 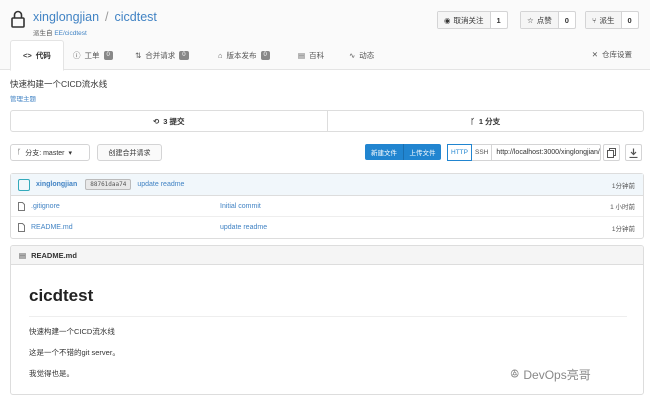 I want to click on branches-label: 1 分支, so click(x=489, y=121).